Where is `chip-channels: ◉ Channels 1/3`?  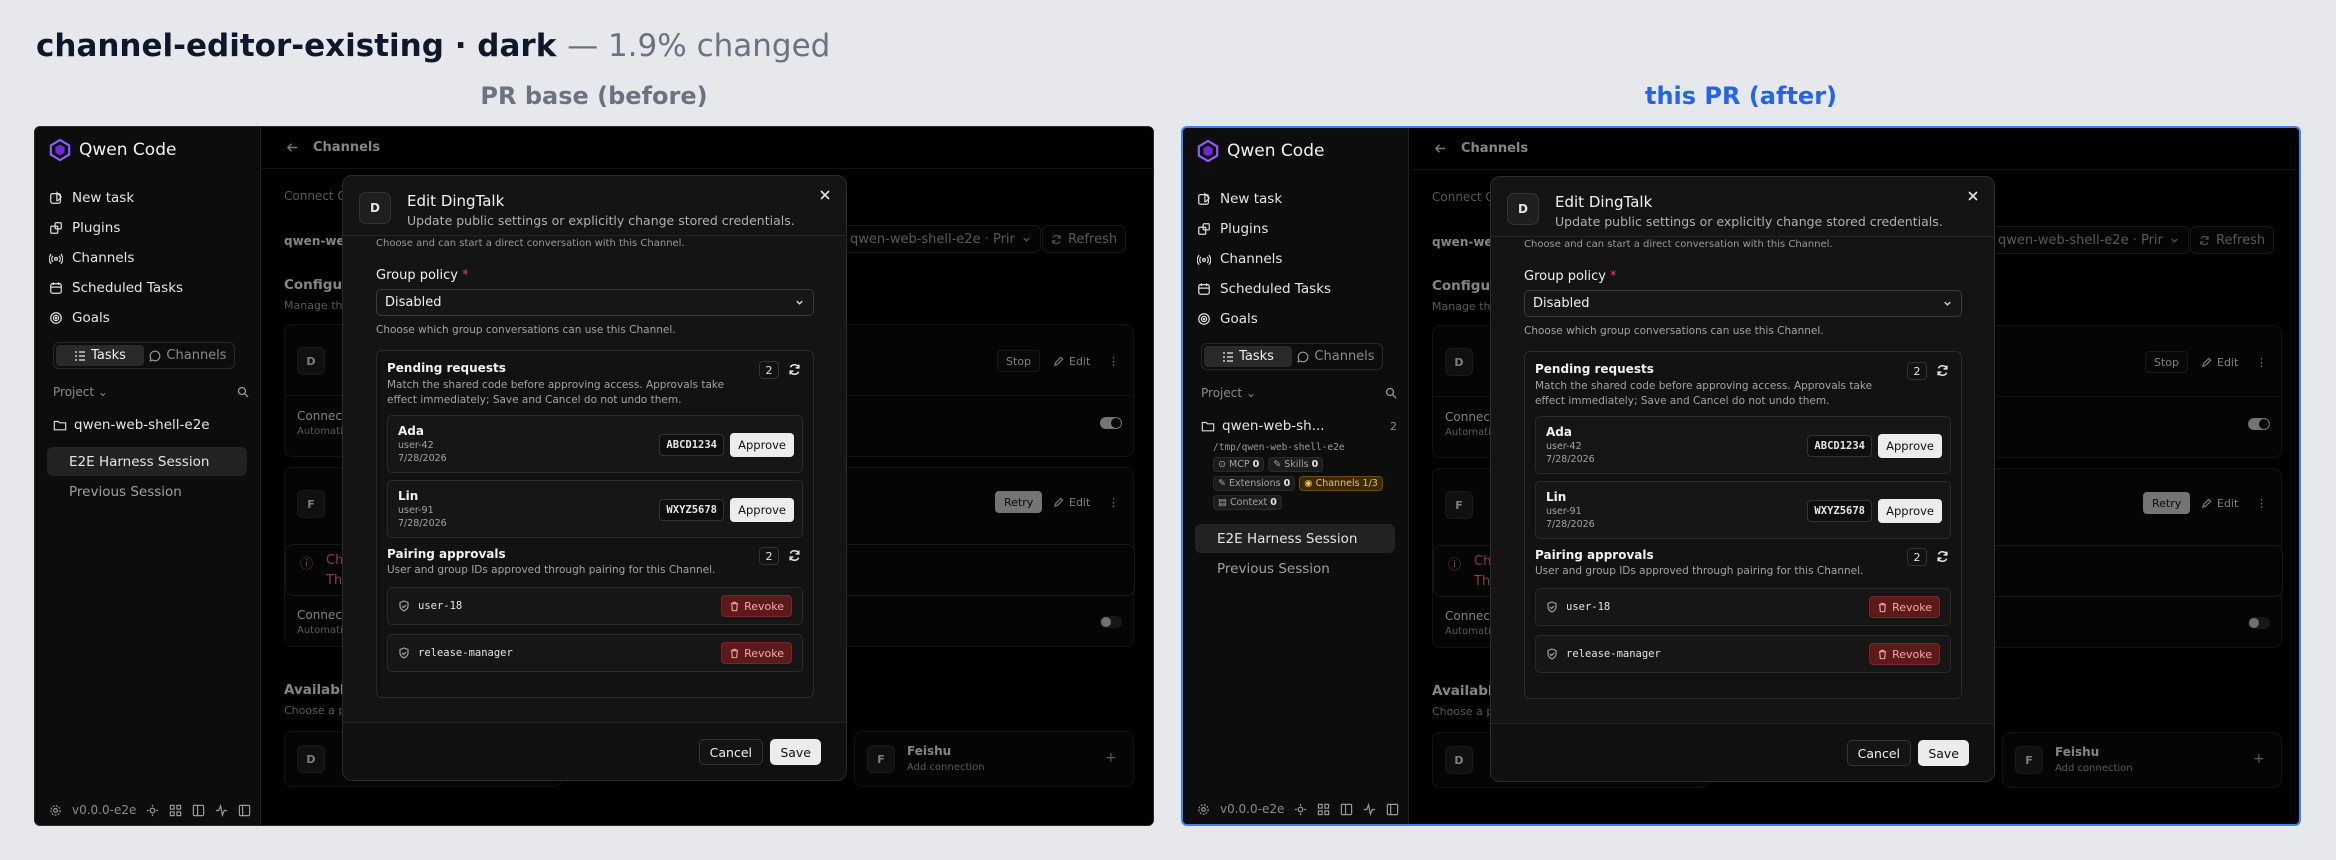 chip-channels: ◉ Channels 1/3 is located at coordinates (1341, 483).